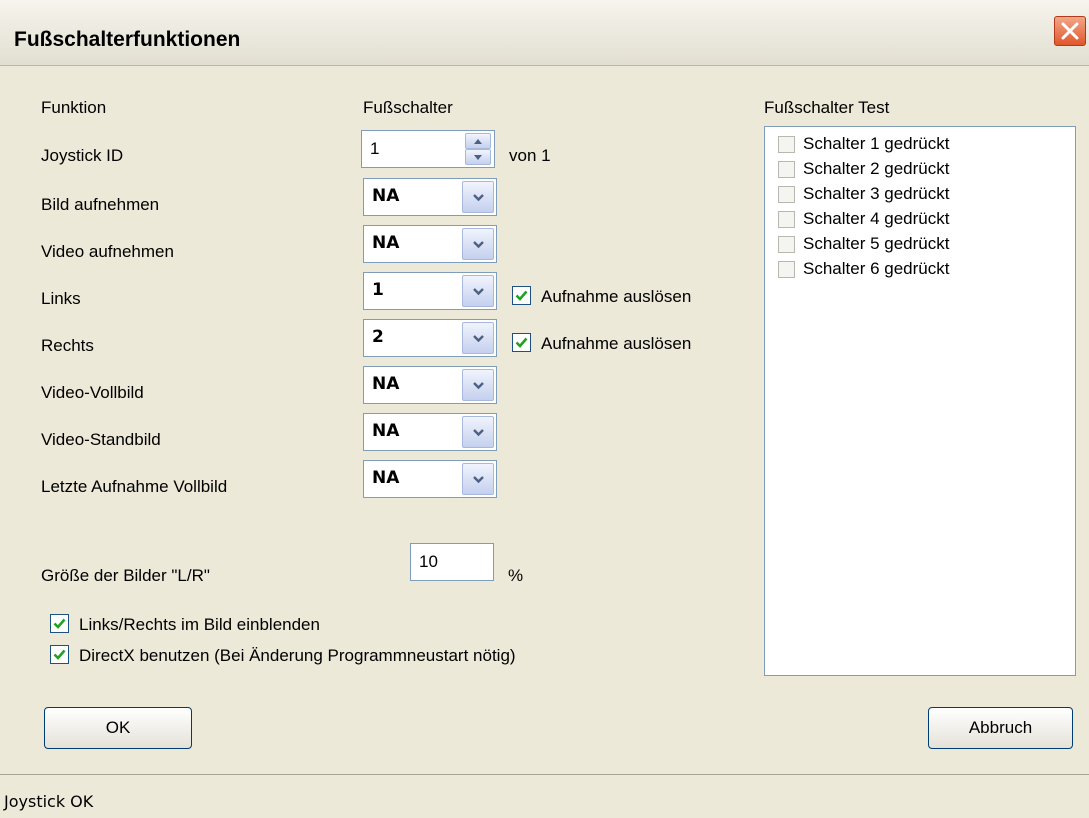 This screenshot has width=1089, height=818. I want to click on switch-test-label: Schalter 3 gedrückt, so click(876, 193).